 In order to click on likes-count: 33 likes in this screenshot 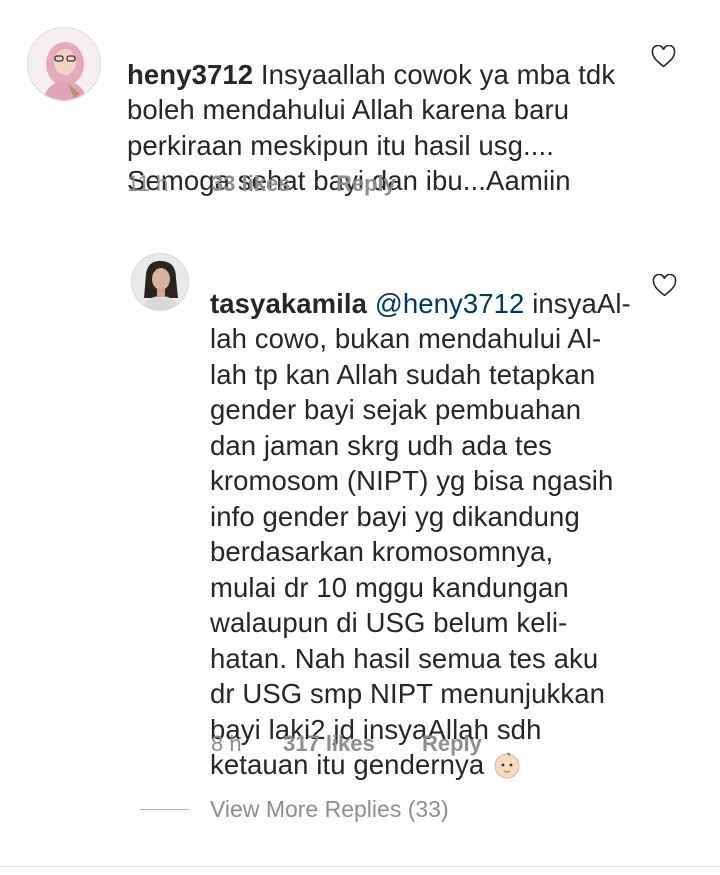, I will do `click(273, 184)`.